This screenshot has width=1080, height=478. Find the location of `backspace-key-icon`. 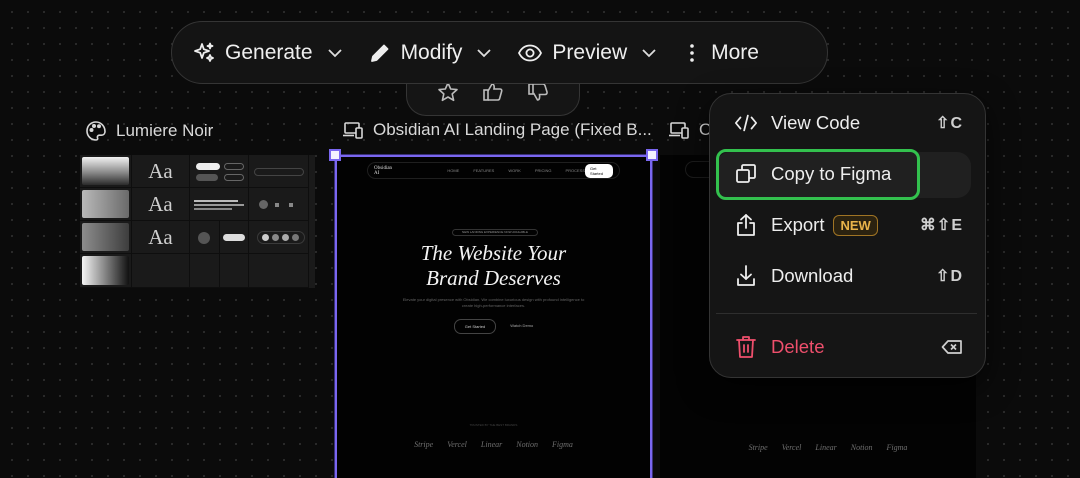

backspace-key-icon is located at coordinates (952, 347).